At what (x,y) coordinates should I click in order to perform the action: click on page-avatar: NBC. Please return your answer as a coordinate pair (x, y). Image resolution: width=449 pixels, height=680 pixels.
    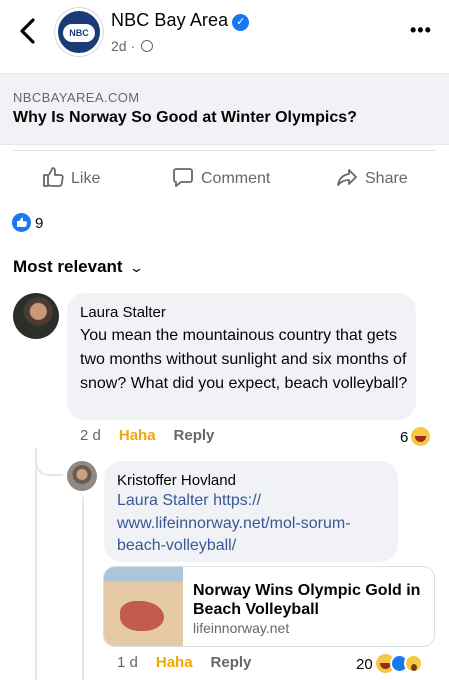
    Looking at the image, I should click on (79, 32).